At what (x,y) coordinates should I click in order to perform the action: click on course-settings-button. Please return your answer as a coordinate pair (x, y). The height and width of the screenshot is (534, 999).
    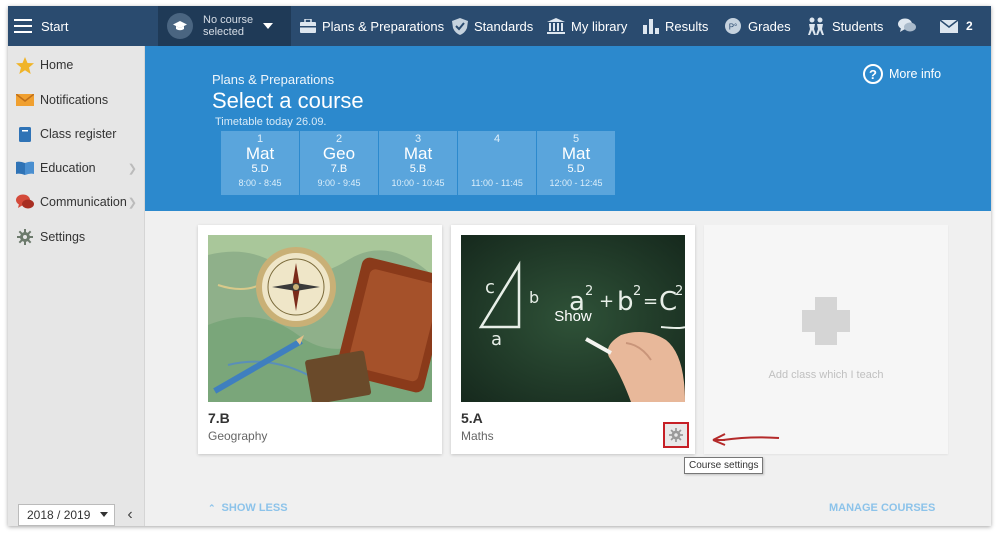
    Looking at the image, I should click on (676, 435).